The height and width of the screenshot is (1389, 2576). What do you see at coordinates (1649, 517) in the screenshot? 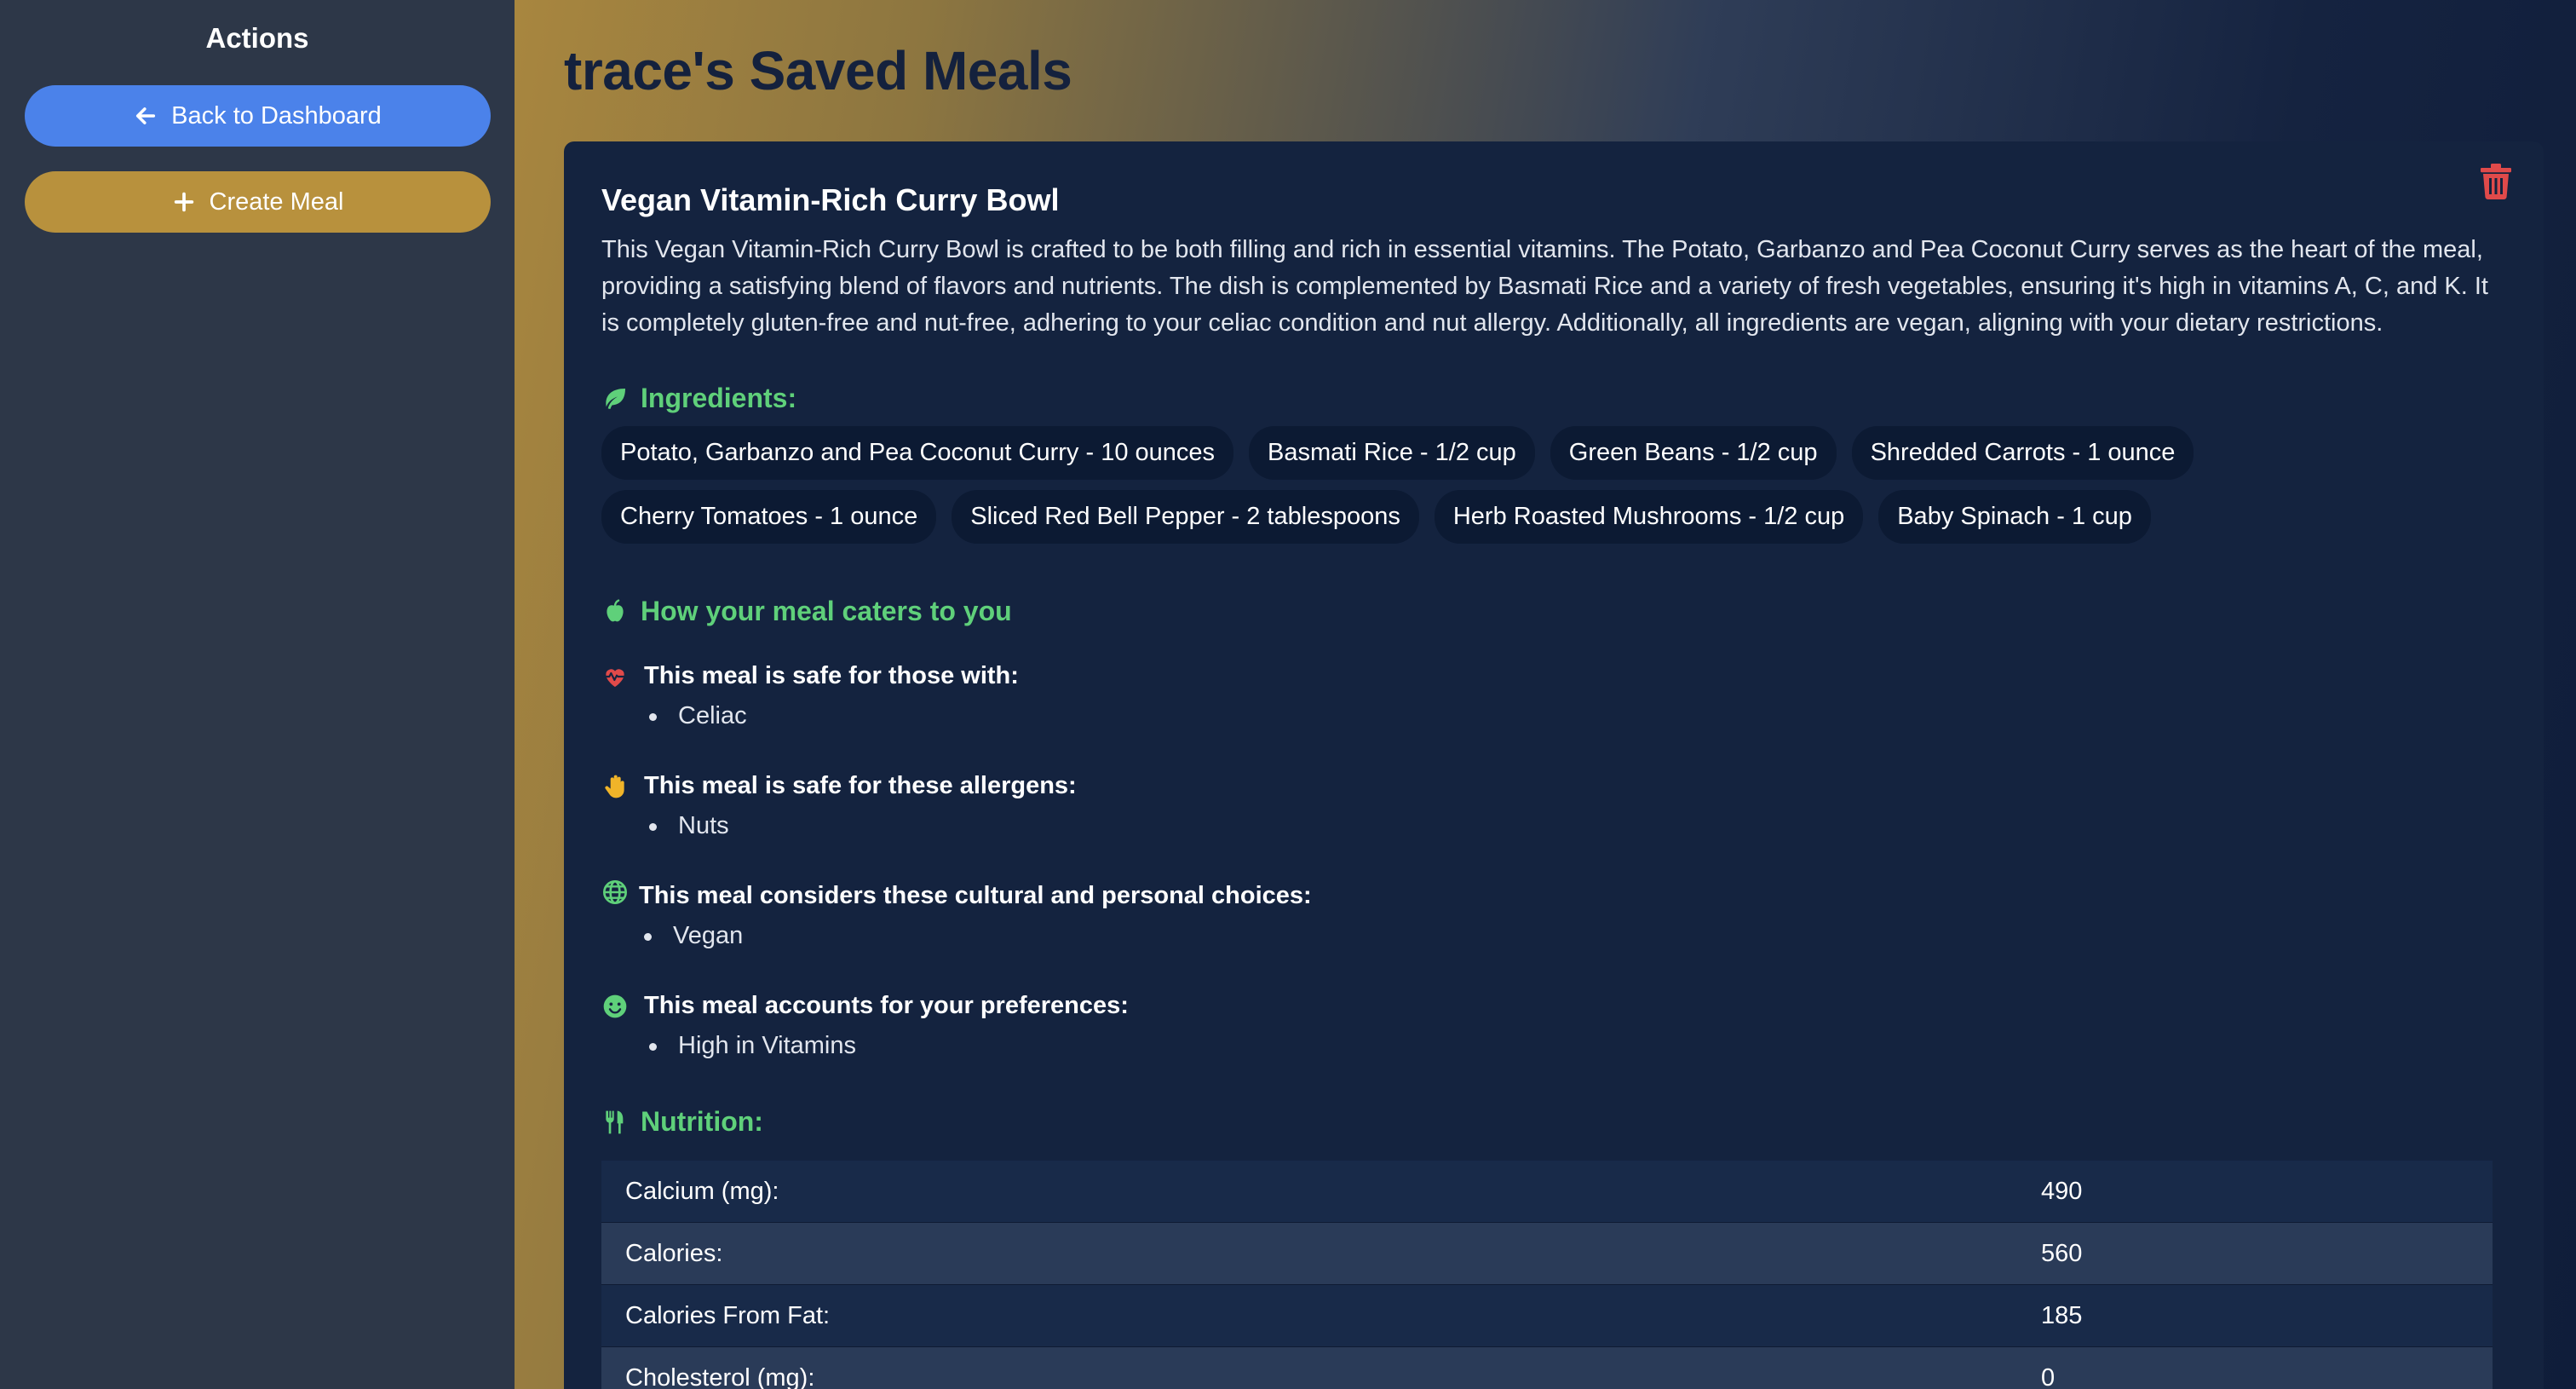
I see `ingredient-chip: Herb Roasted Mushrooms - 1/2 cup` at bounding box center [1649, 517].